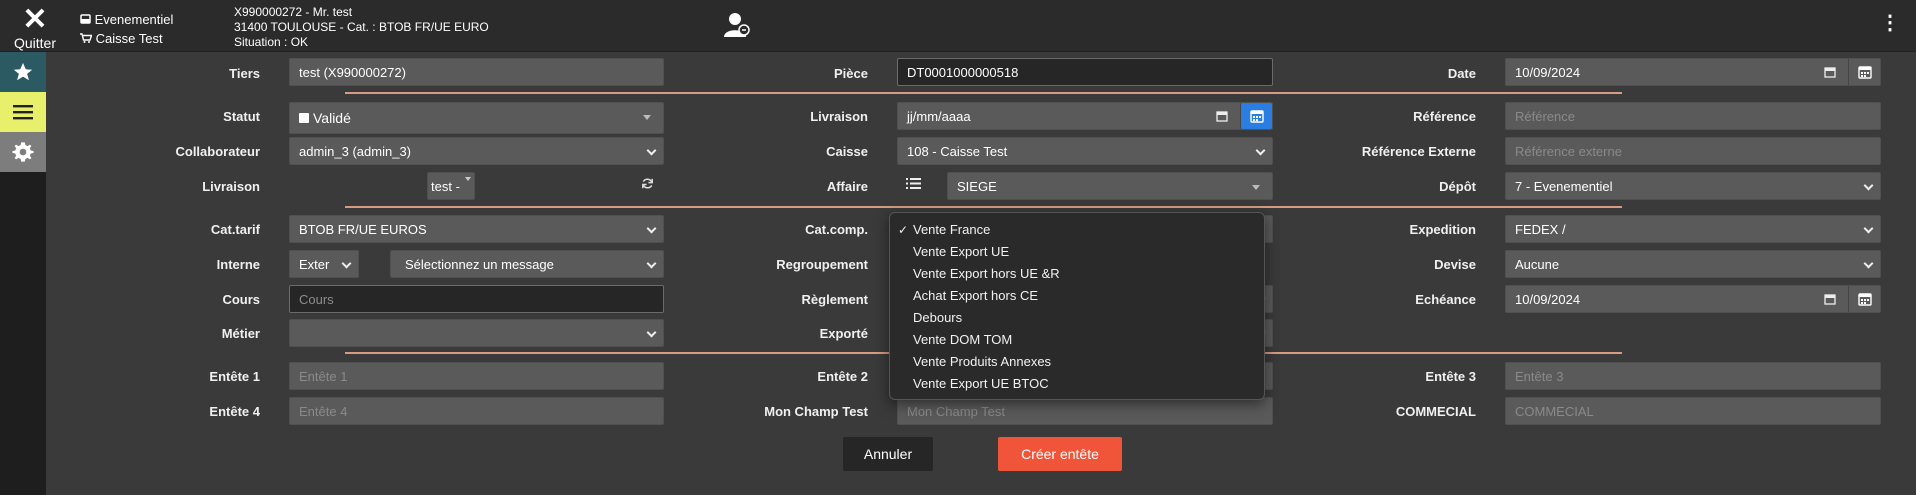 This screenshot has height=495, width=1916. I want to click on star-icon, so click(23, 71).